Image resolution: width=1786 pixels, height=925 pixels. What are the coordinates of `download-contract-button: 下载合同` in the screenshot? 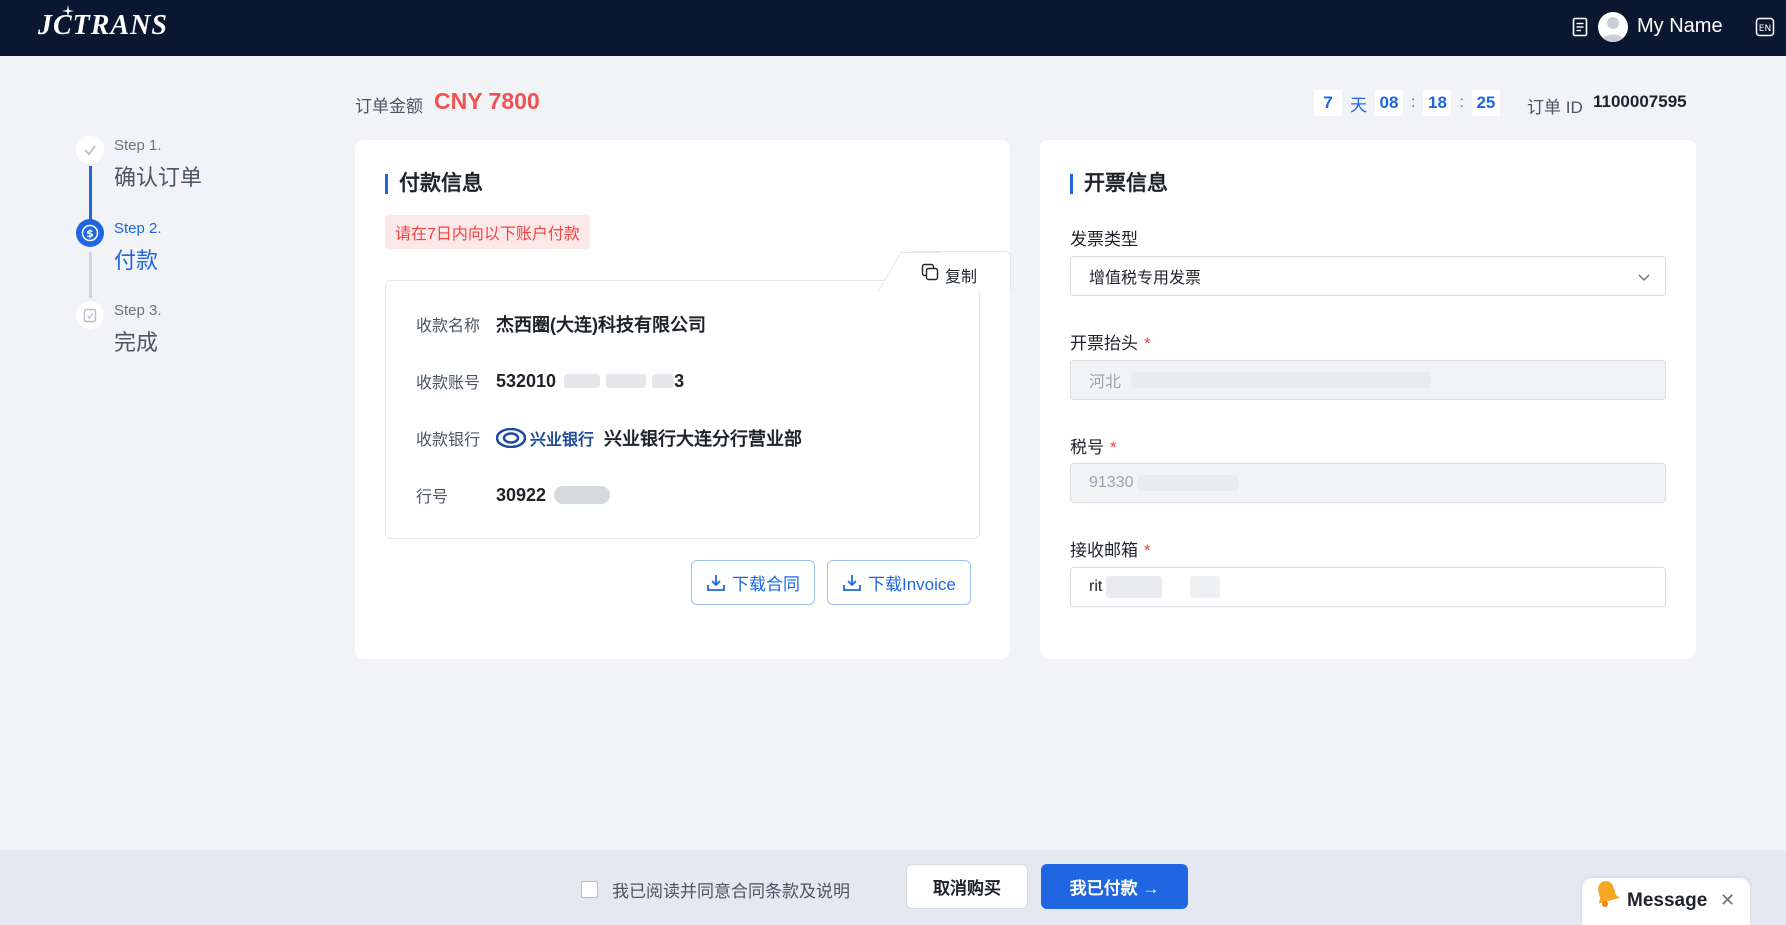 It's located at (753, 582).